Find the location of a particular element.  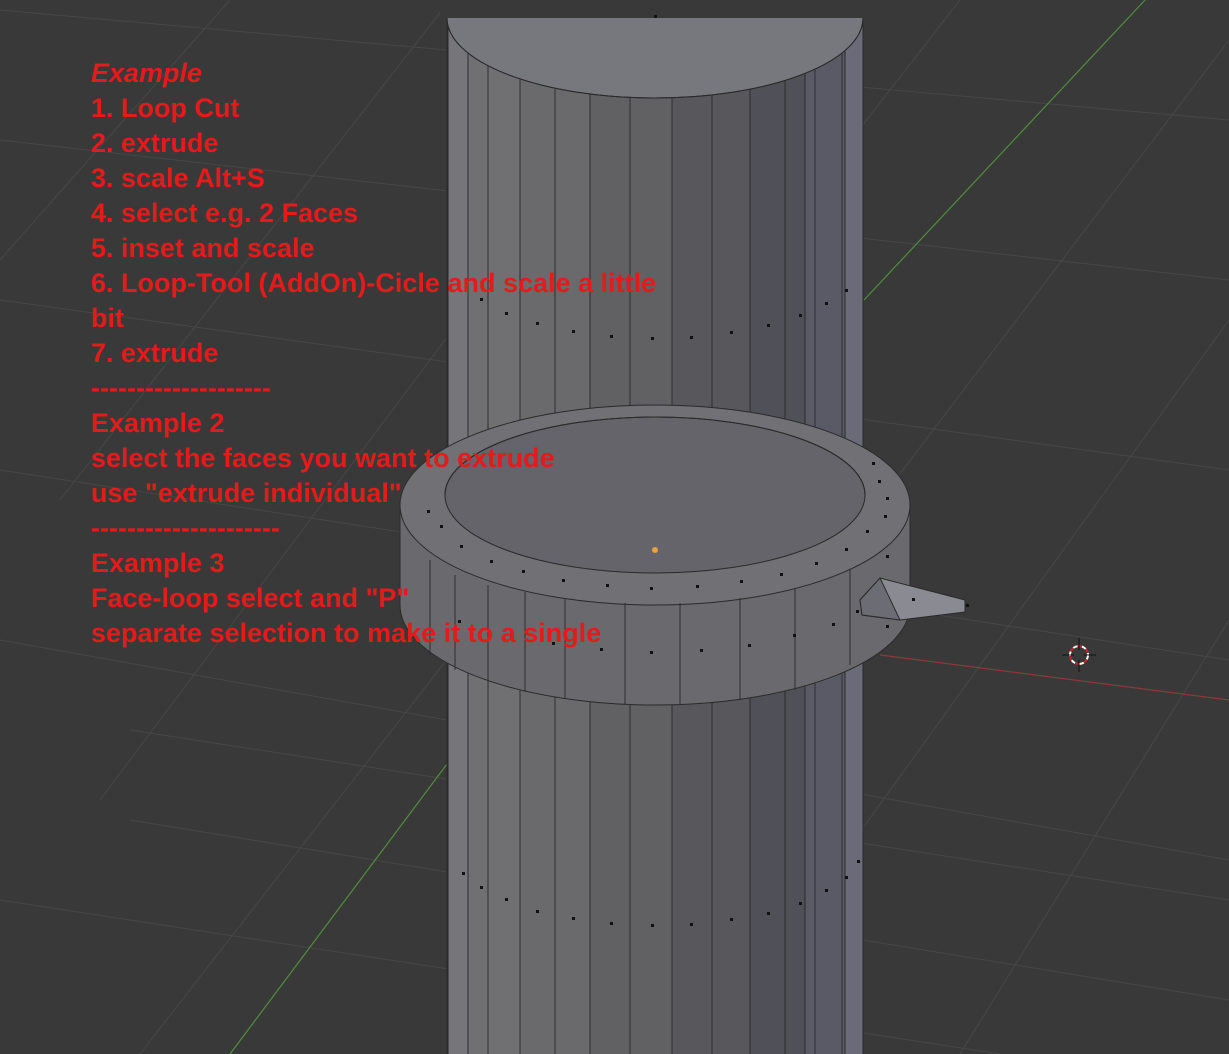

3d-cursor-icon is located at coordinates (1079, 655).